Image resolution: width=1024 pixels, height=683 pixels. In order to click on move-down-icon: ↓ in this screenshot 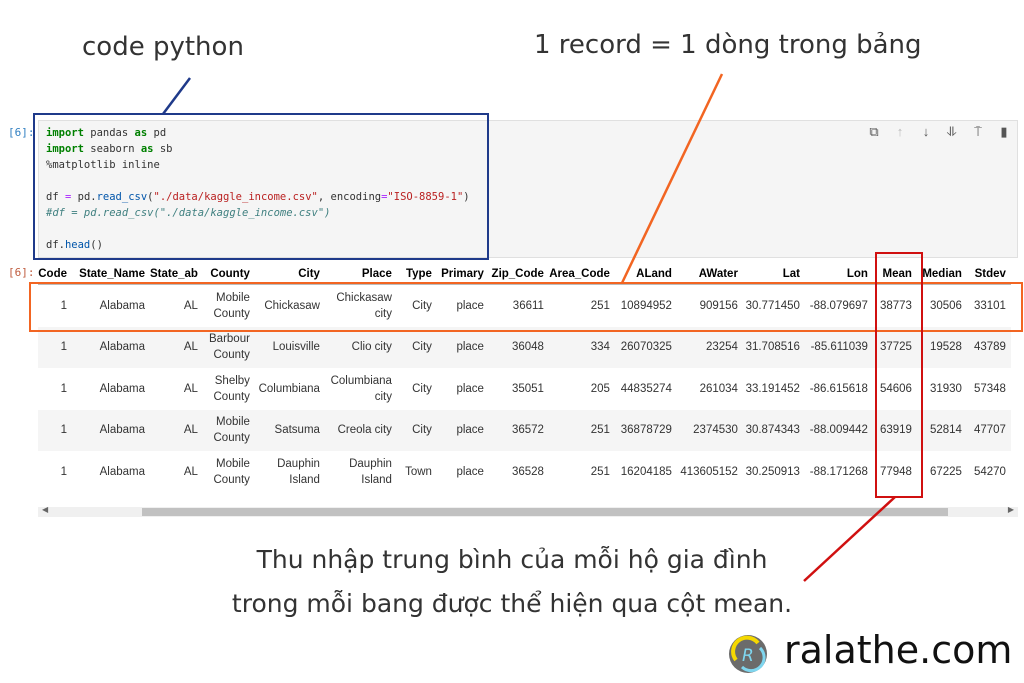, I will do `click(926, 132)`.